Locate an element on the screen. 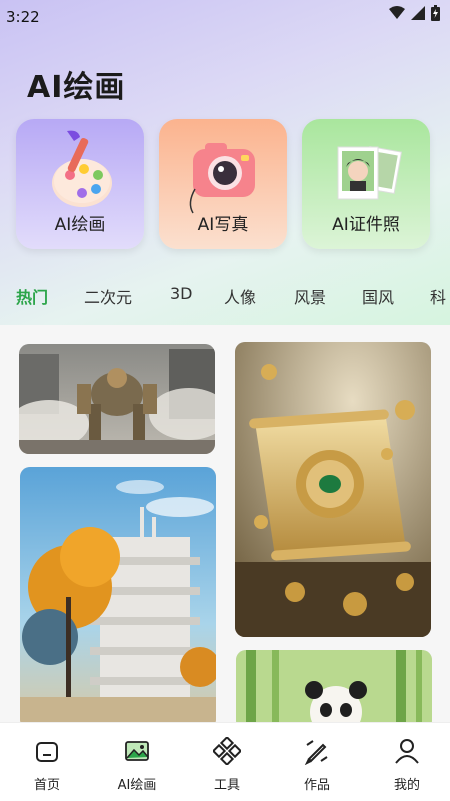 This screenshot has height=801, width=450. id-photo-icon is located at coordinates (369, 172).